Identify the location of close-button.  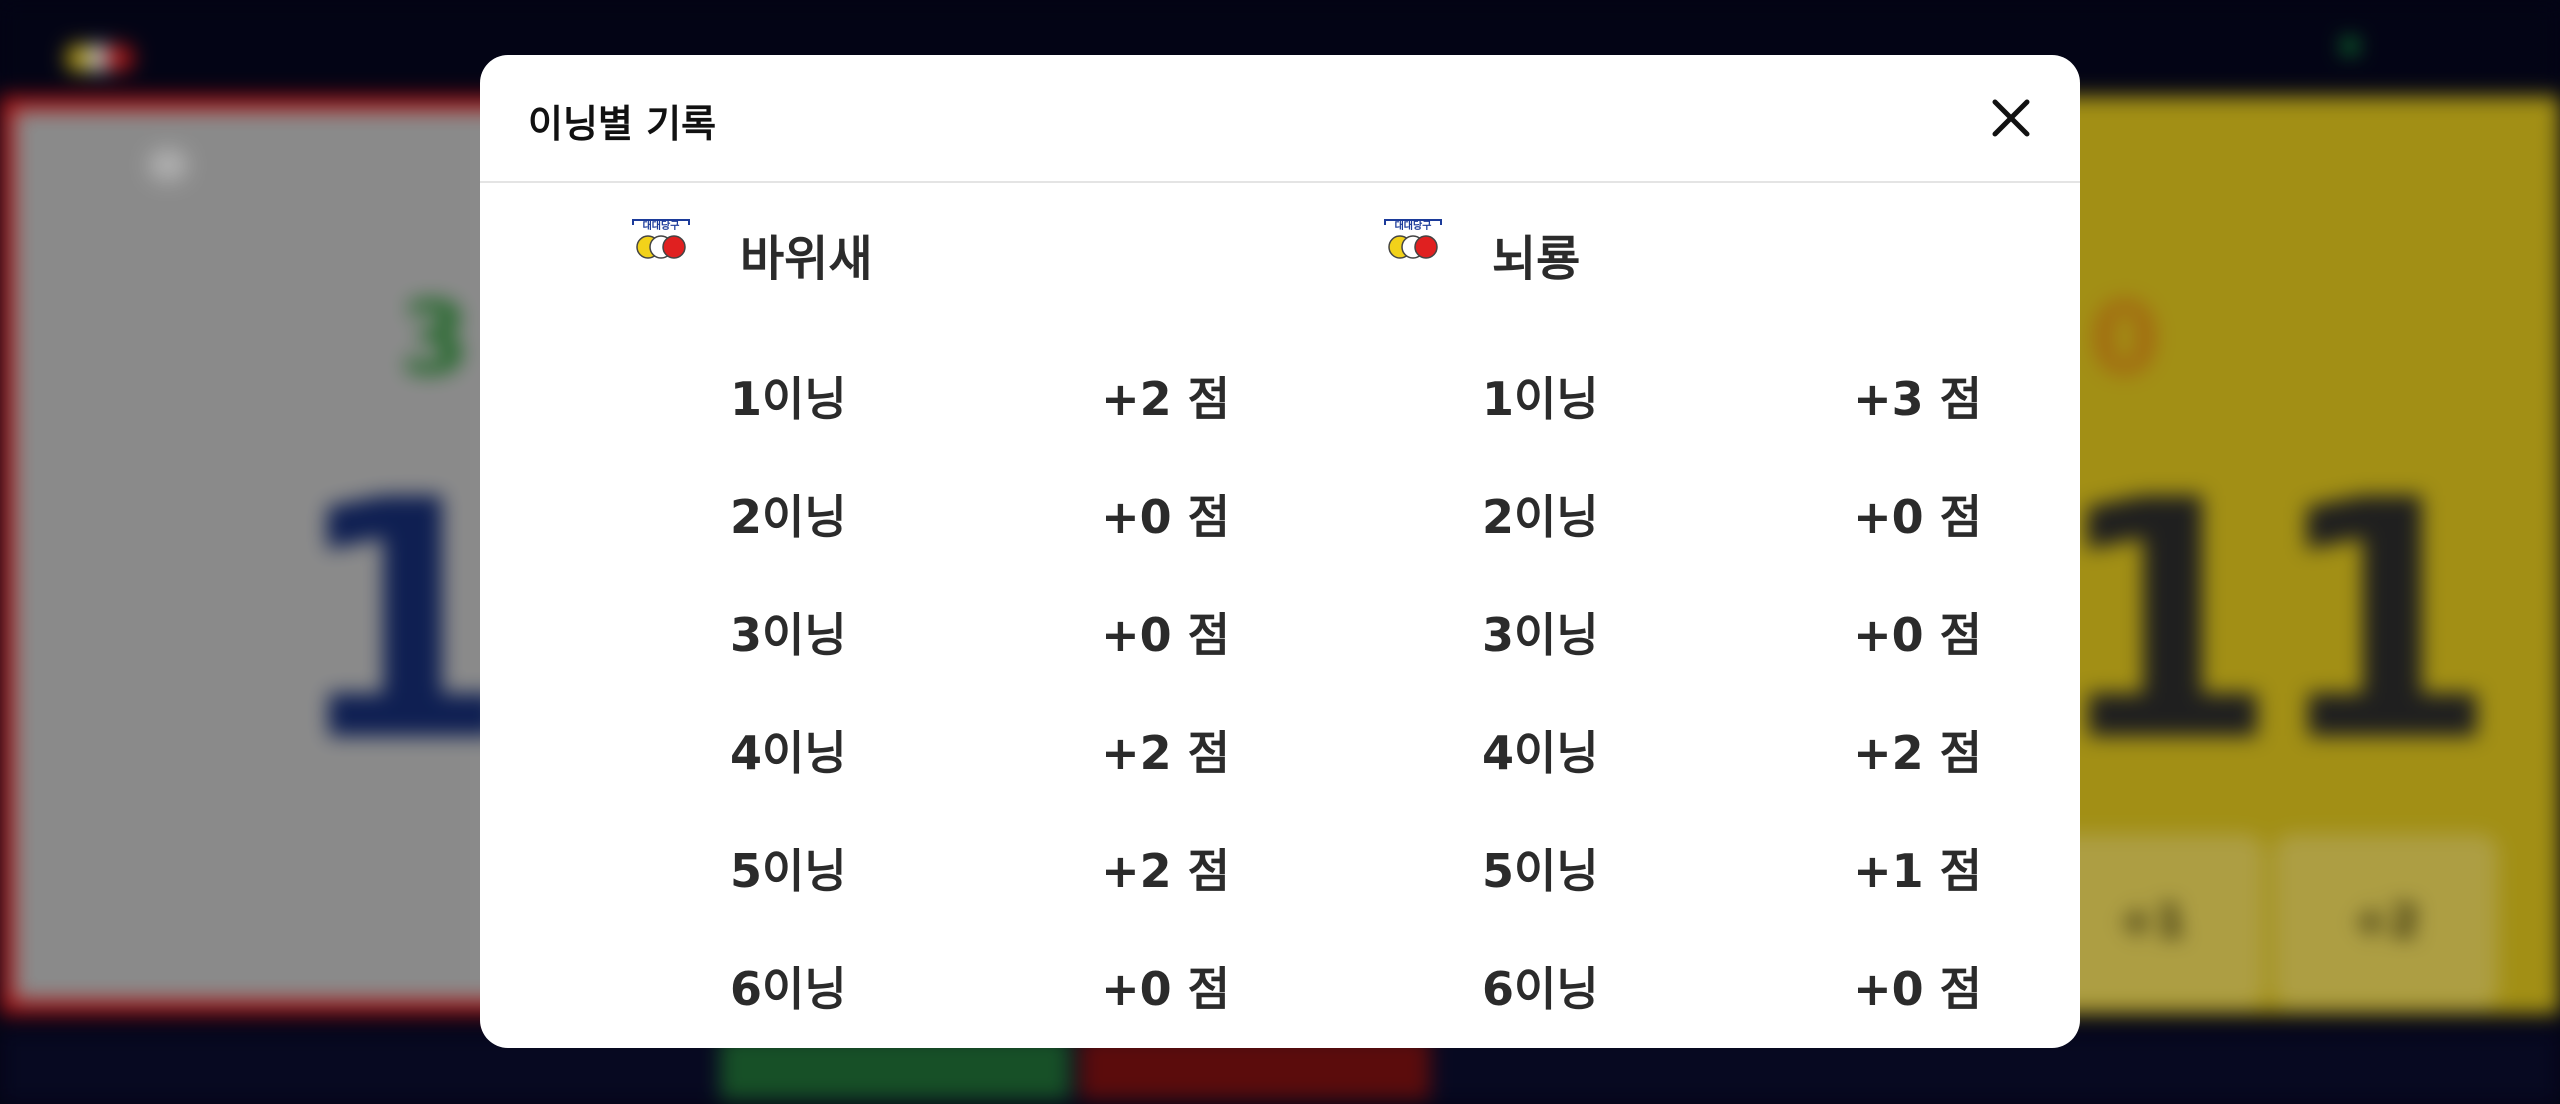
(2011, 118).